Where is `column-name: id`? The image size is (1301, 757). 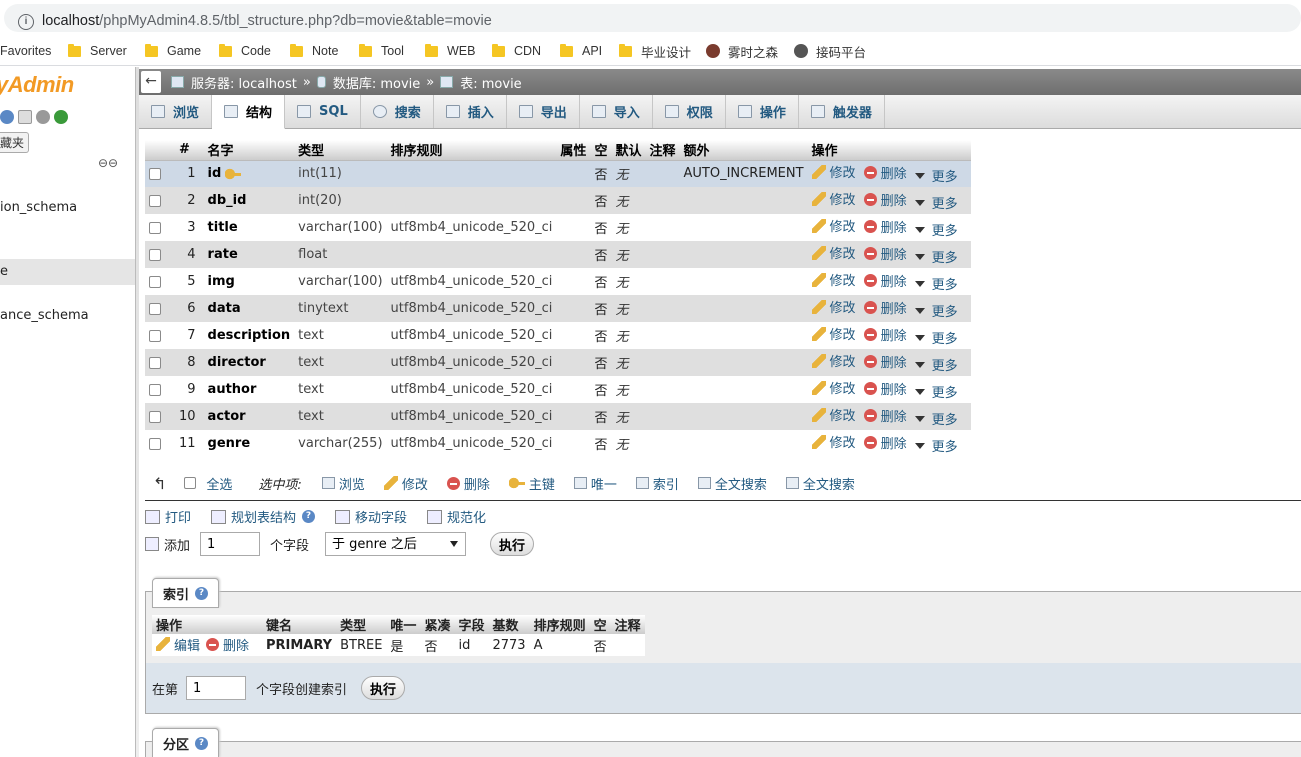
column-name: id is located at coordinates (215, 173).